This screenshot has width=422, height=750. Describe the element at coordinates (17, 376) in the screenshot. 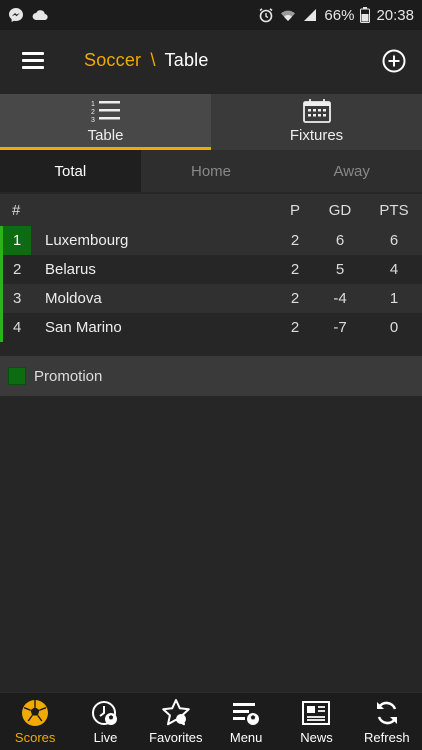

I see `promotion-swatch` at that location.